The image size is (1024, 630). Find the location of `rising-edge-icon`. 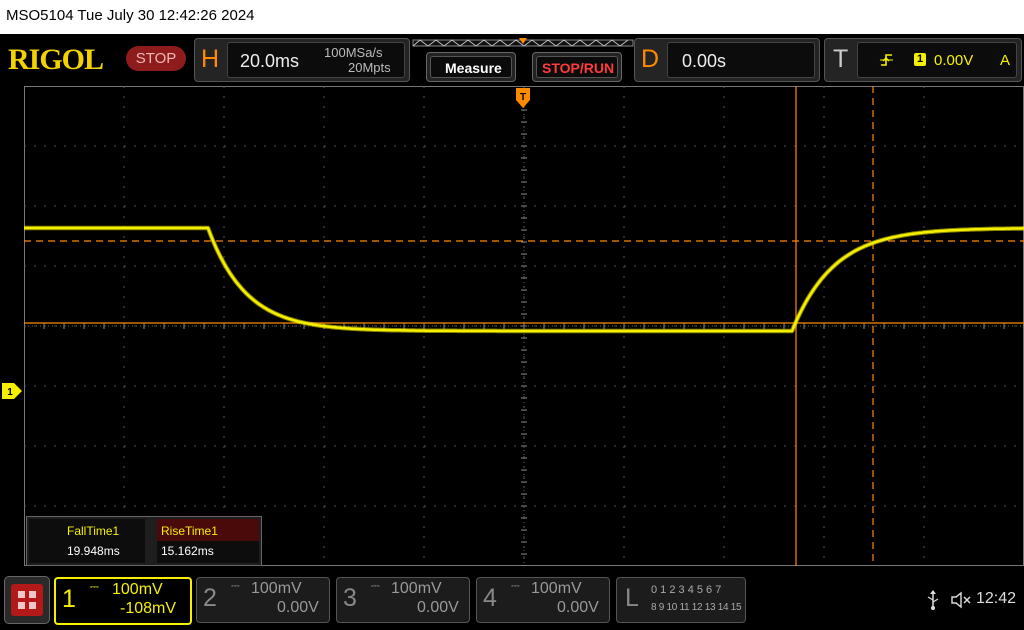

rising-edge-icon is located at coordinates (886, 60).